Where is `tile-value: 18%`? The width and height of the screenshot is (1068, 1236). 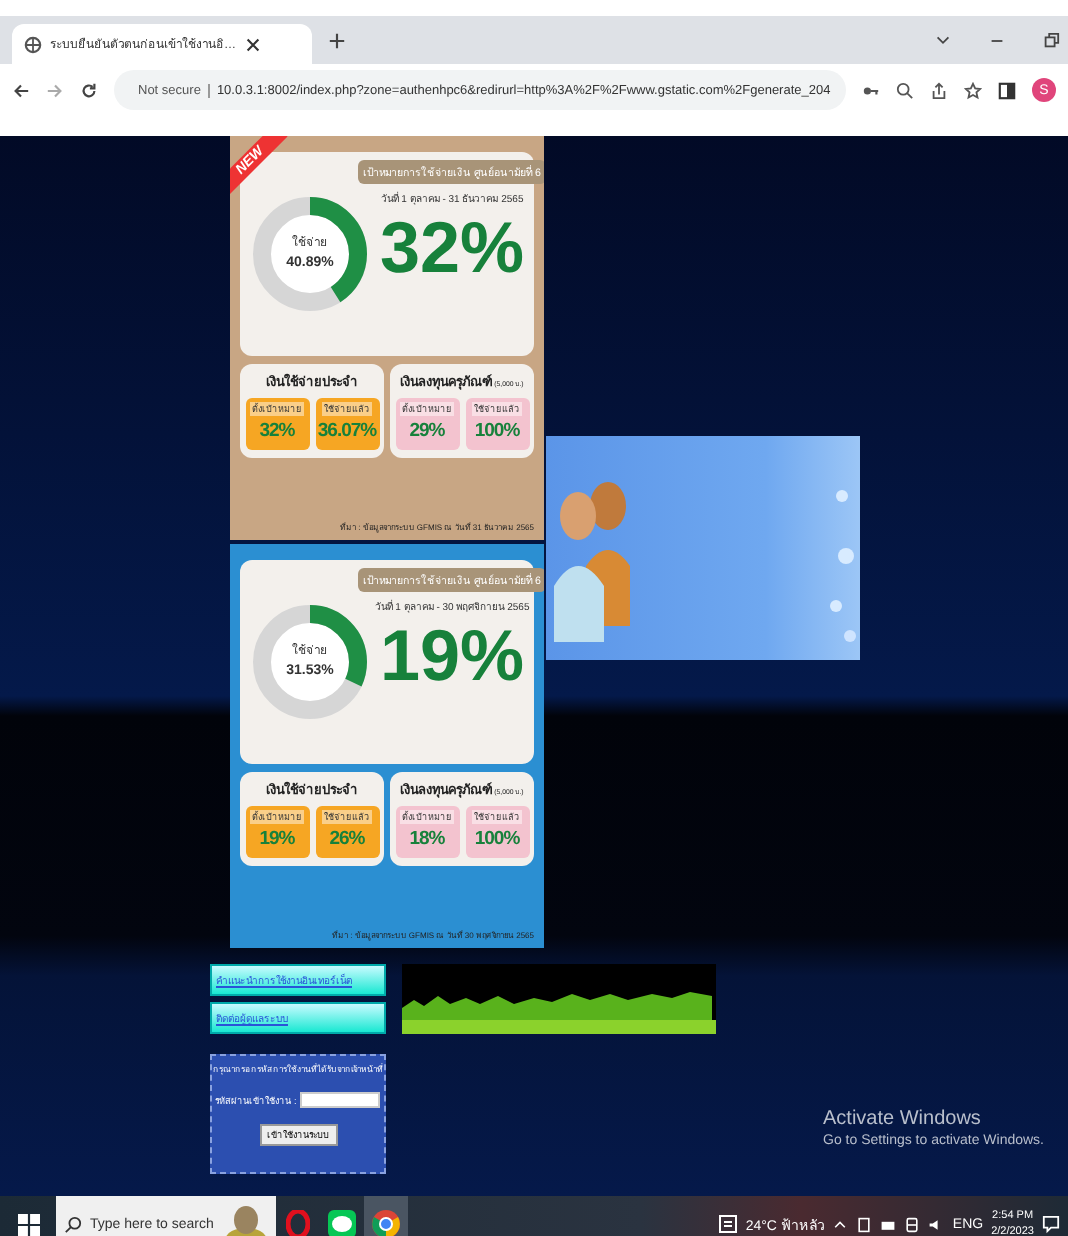
tile-value: 18% is located at coordinates (427, 839).